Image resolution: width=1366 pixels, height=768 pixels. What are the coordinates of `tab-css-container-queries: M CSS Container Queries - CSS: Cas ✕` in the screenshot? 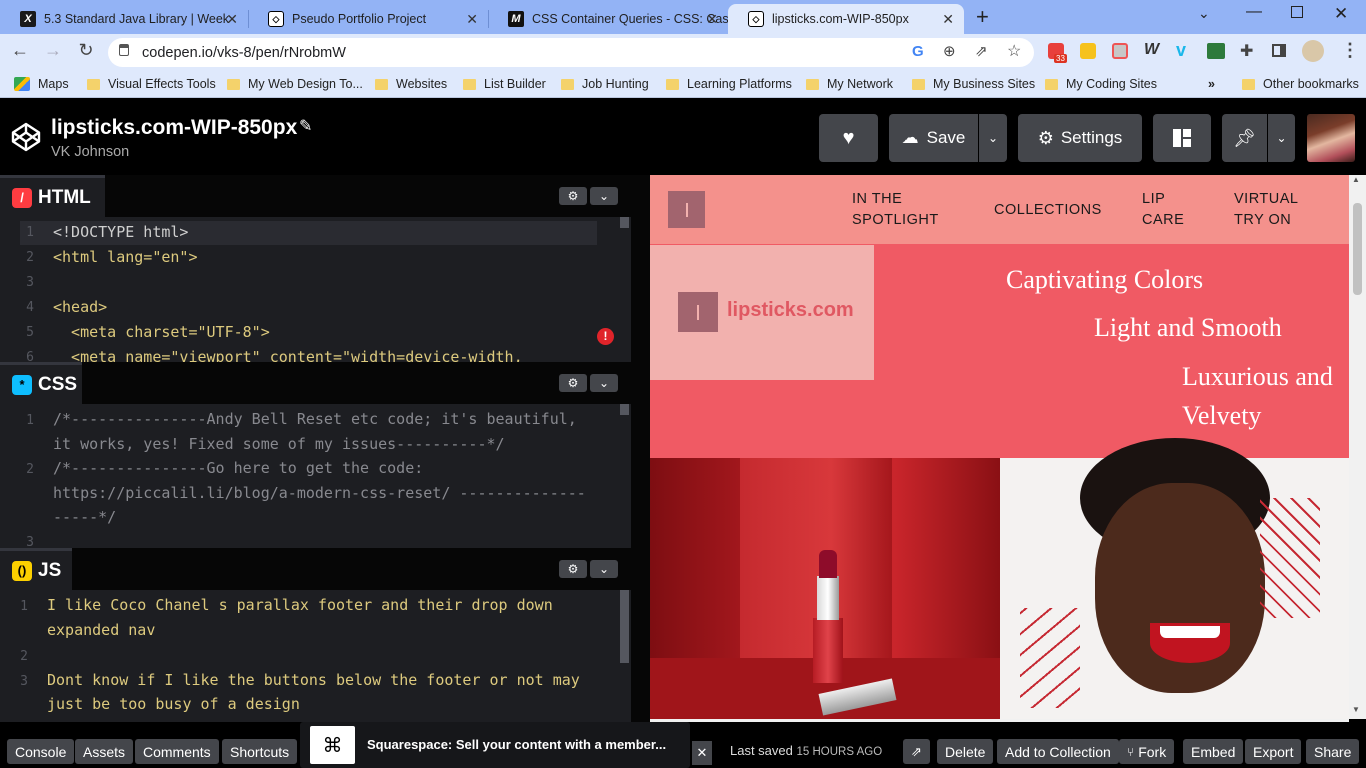 It's located at (608, 19).